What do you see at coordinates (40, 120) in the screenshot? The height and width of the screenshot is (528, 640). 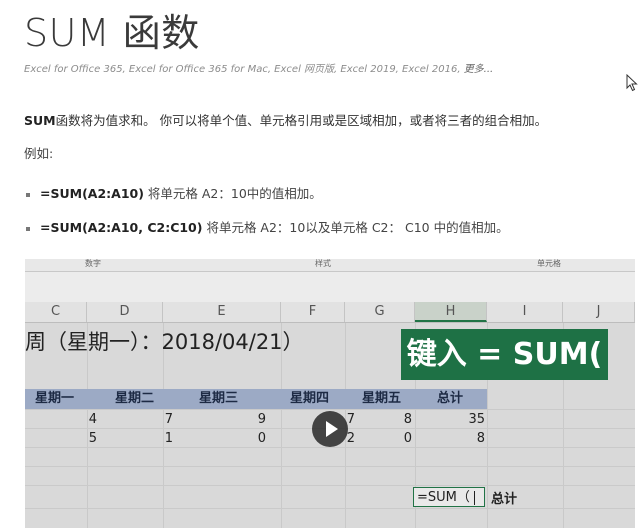 I see `description-function-name: SUM` at bounding box center [40, 120].